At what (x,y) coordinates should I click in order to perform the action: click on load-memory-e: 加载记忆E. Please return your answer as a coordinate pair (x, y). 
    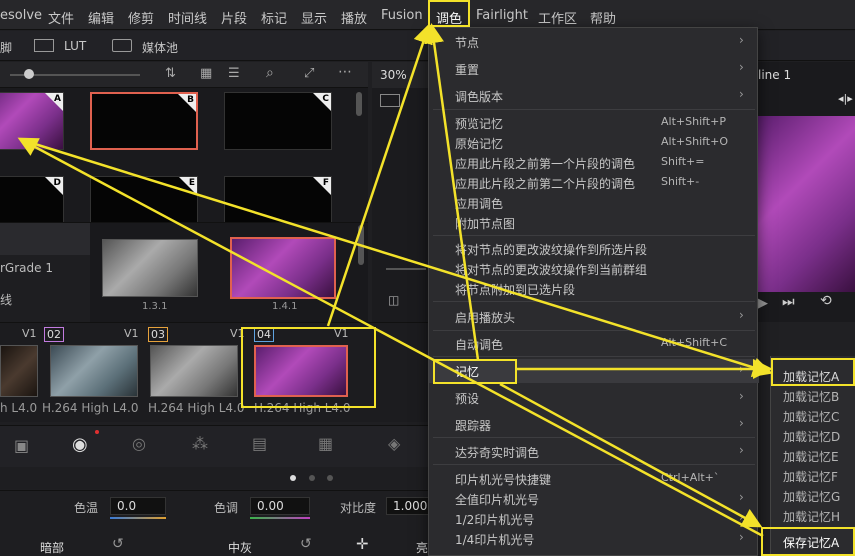
    Looking at the image, I should click on (811, 456).